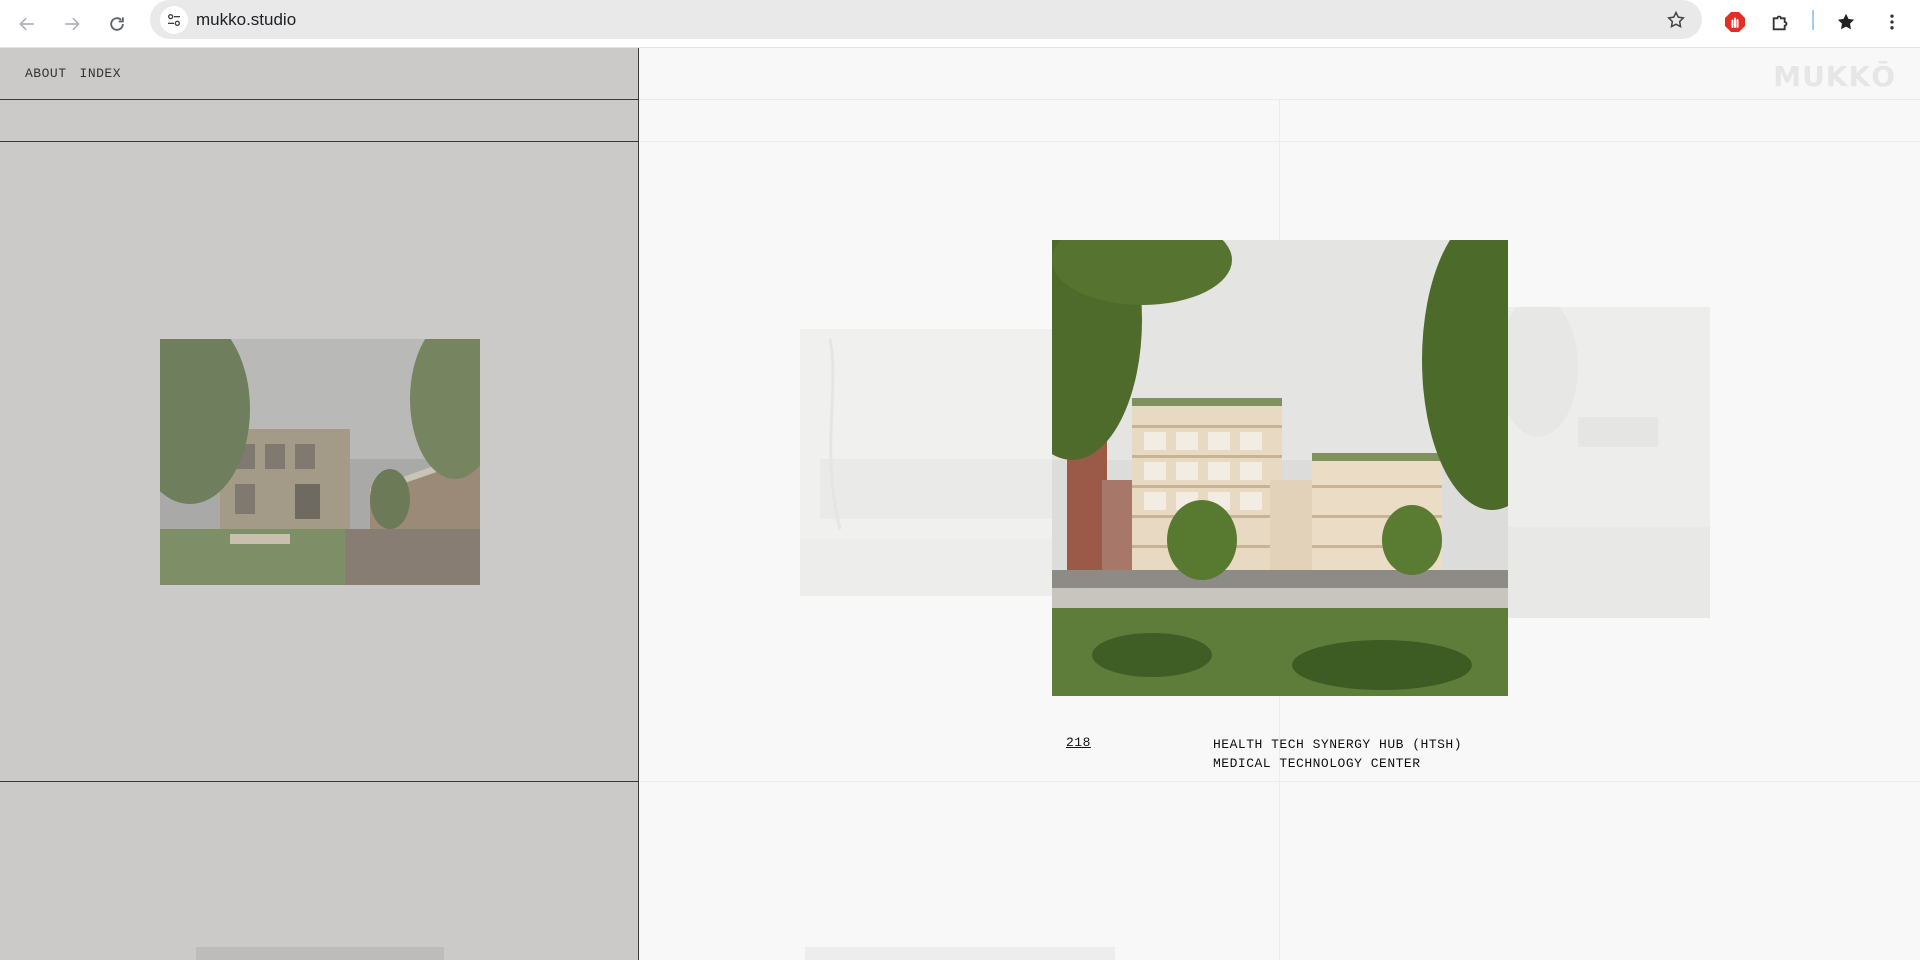 The height and width of the screenshot is (960, 1920). I want to click on nav-about-link: ABOUT, so click(46, 73).